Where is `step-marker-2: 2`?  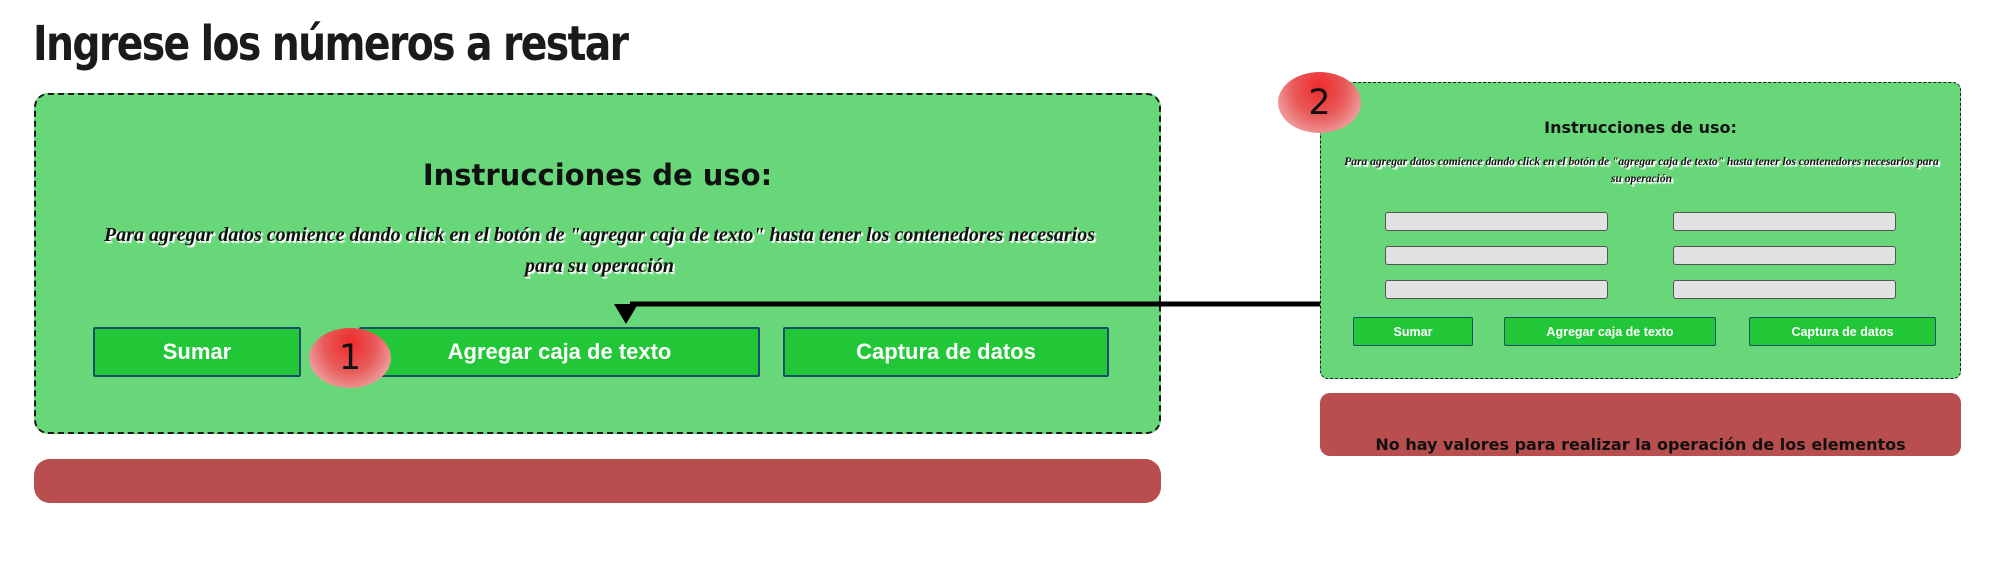
step-marker-2: 2 is located at coordinates (1319, 102).